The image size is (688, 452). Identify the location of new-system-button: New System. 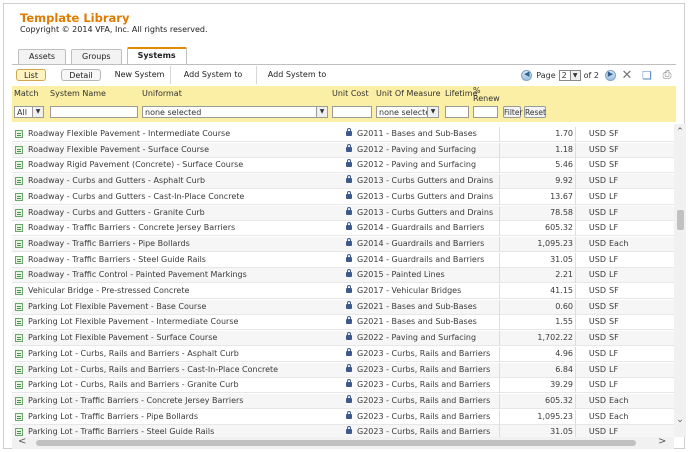
(139, 75).